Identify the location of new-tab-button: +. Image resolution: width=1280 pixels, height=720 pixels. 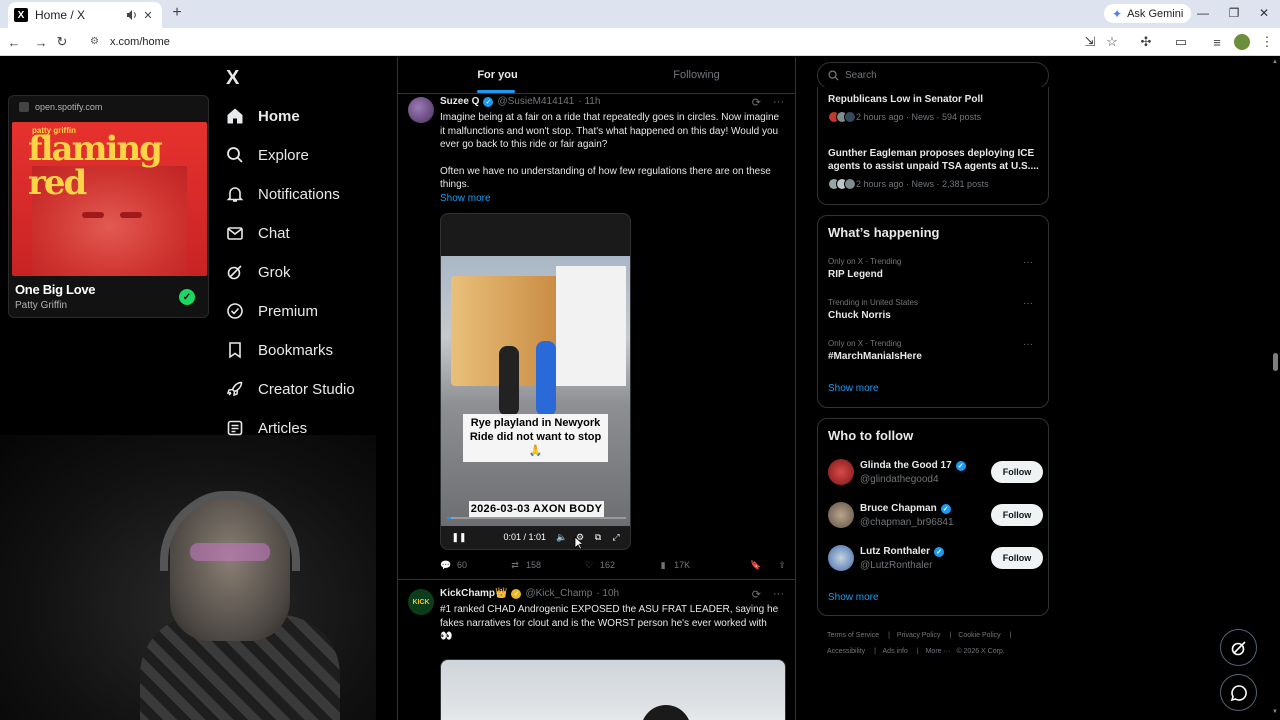
(177, 13).